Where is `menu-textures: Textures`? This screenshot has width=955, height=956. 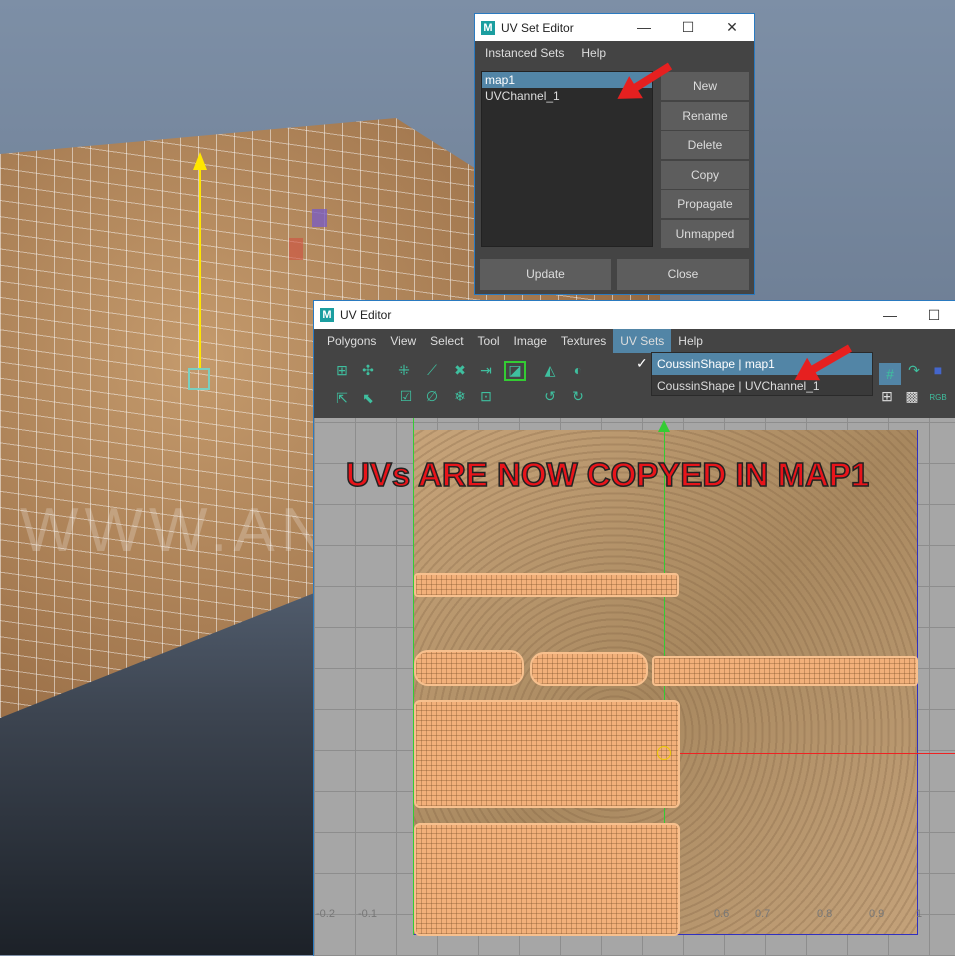
menu-textures: Textures is located at coordinates (583, 341).